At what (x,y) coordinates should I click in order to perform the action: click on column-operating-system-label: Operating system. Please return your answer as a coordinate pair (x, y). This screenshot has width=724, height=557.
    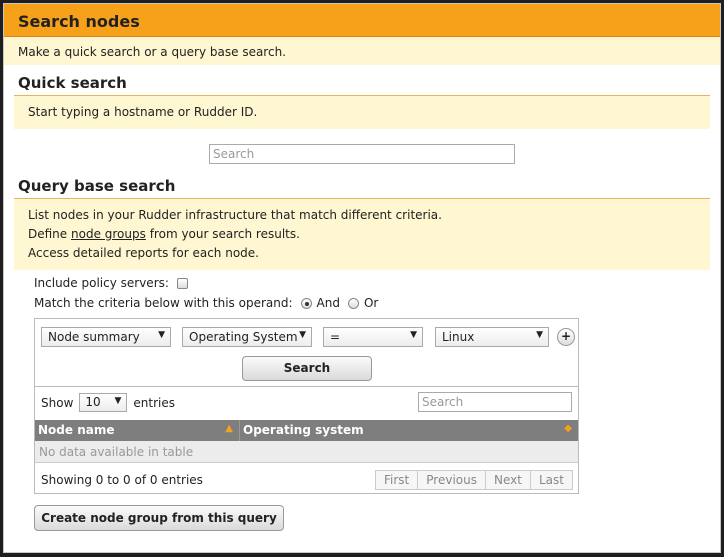
    Looking at the image, I should click on (303, 430).